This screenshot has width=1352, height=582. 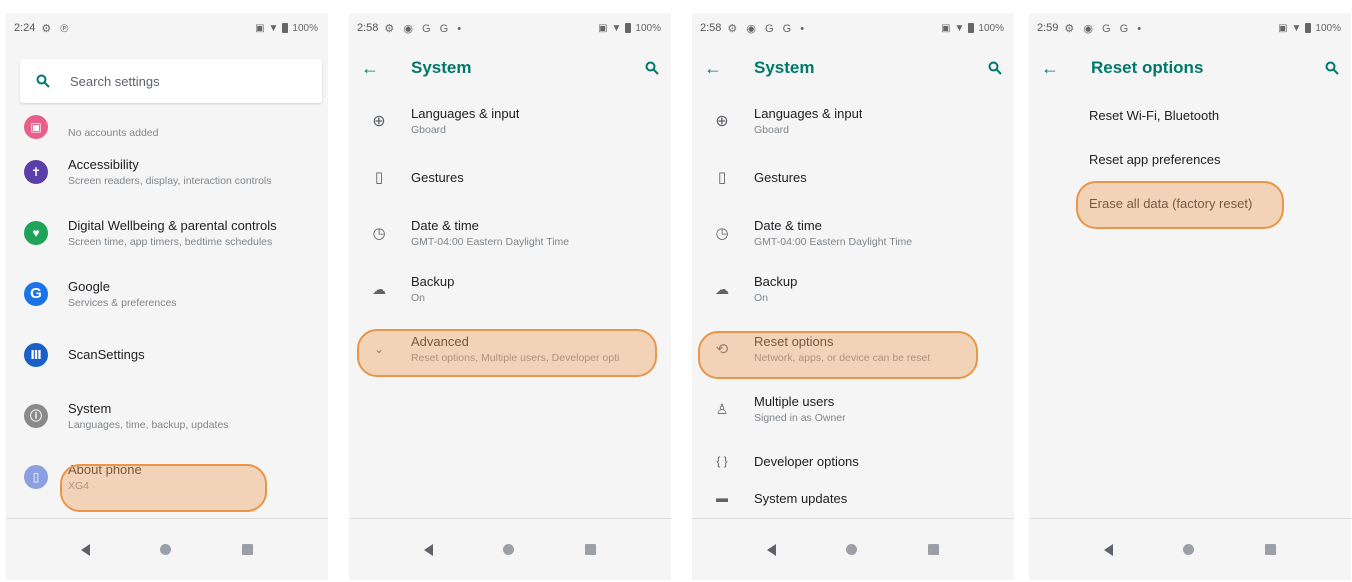 What do you see at coordinates (167, 354) in the screenshot?
I see `settings-item-scansettings: Ⅲ ScanSettings` at bounding box center [167, 354].